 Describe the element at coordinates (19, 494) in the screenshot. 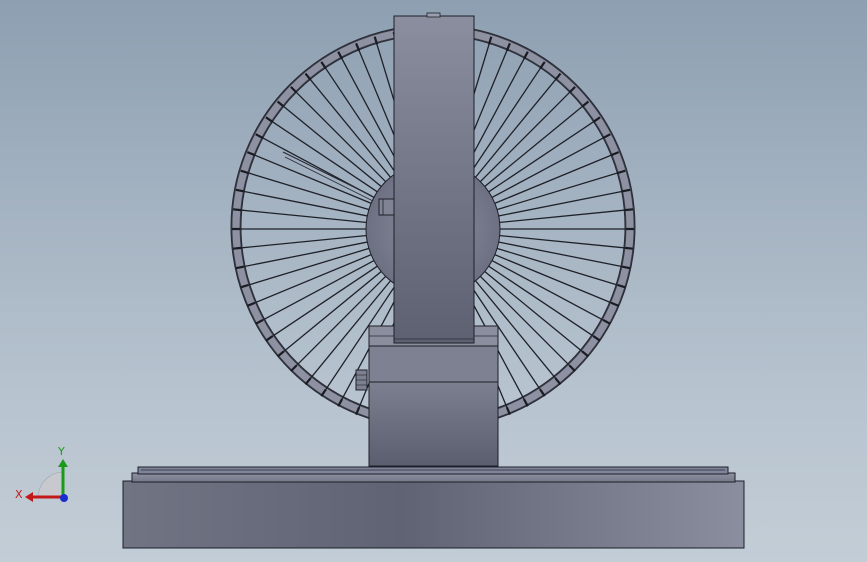

I see `x-axis-label: X` at that location.